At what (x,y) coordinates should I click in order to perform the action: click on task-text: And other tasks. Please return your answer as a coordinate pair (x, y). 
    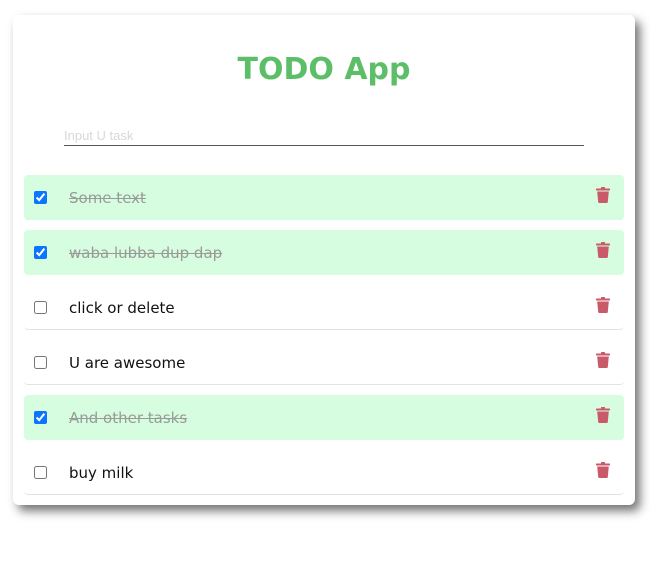
    Looking at the image, I should click on (128, 418).